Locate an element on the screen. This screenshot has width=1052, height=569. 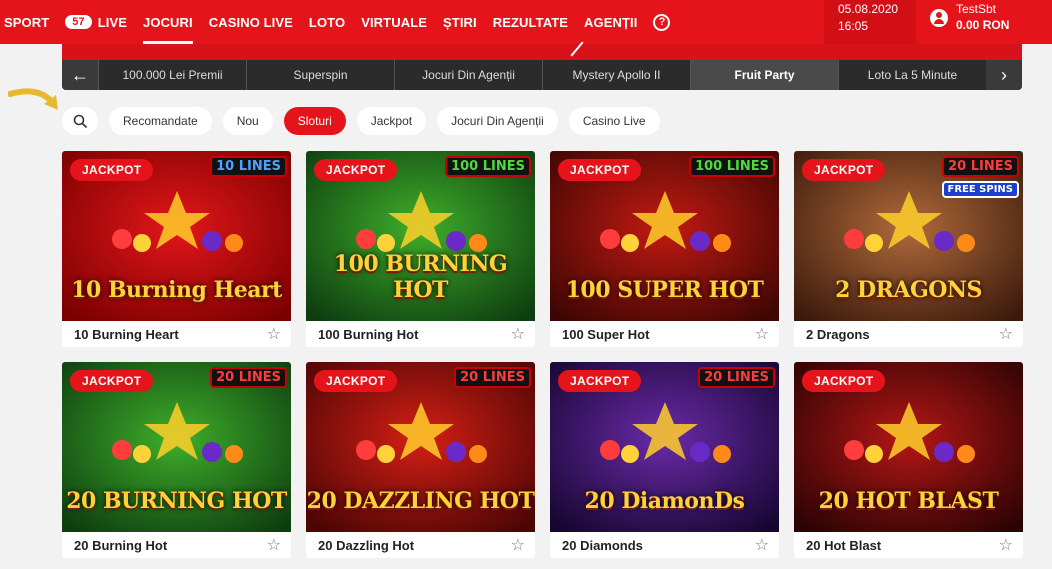
game-art-title: 20 DiamonDs is located at coordinates (664, 501).